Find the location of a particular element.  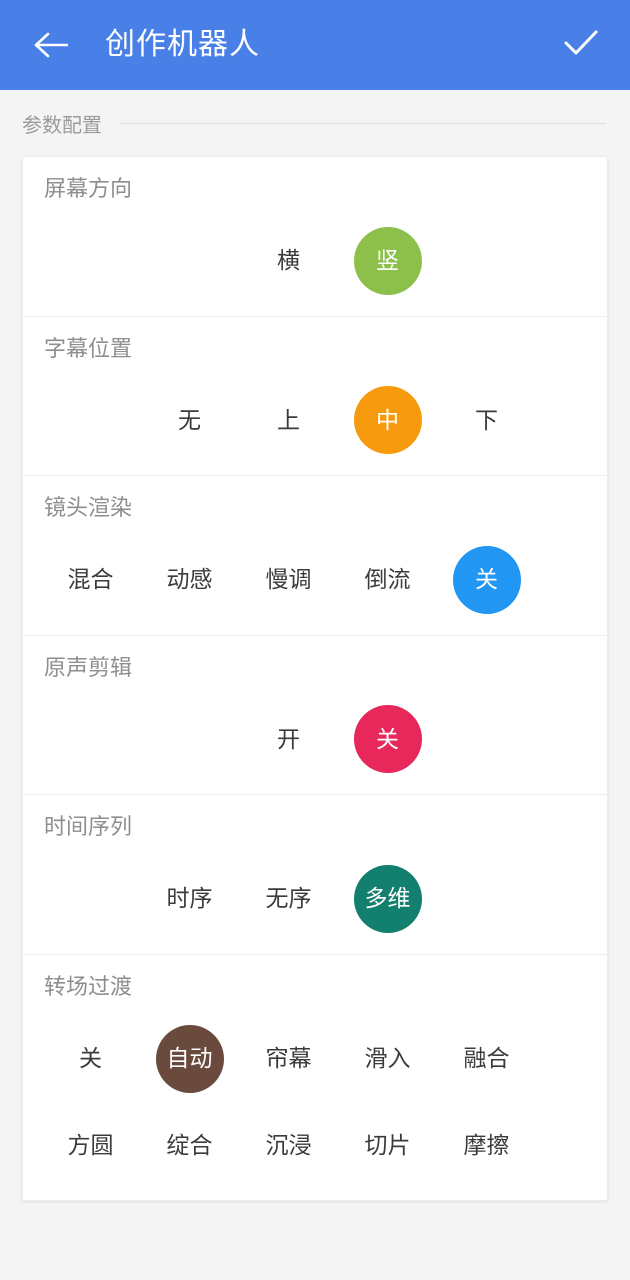

option: 融合 is located at coordinates (486, 1059).